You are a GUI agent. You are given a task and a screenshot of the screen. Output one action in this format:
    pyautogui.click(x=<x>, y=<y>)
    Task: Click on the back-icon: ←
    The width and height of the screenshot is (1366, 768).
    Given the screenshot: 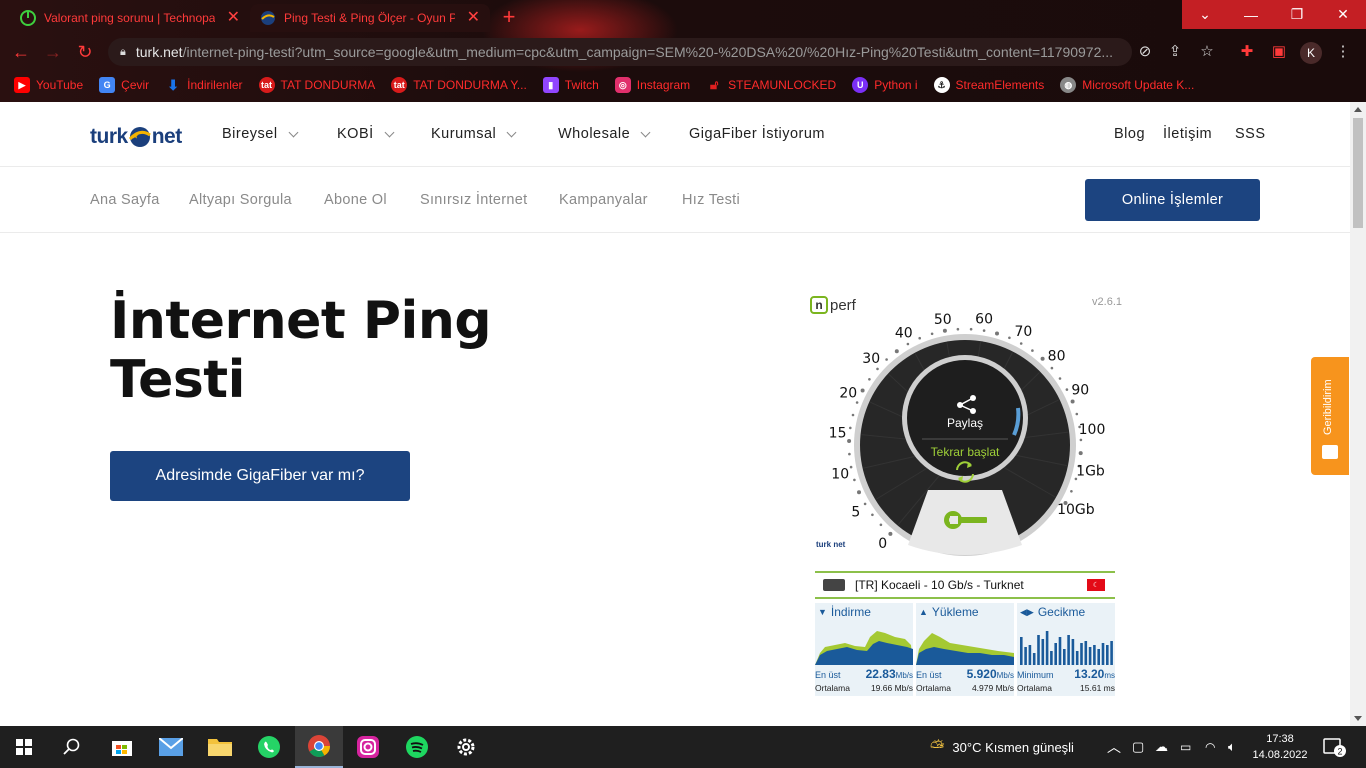 What is the action you would take?
    pyautogui.click(x=21, y=53)
    